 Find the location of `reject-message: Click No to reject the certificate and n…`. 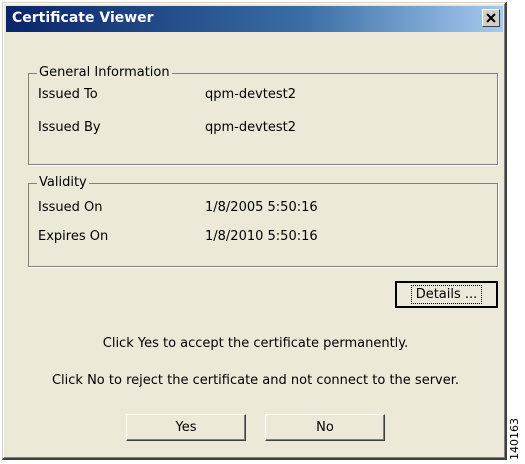

reject-message: Click No to reject the certificate and n… is located at coordinates (255, 380).